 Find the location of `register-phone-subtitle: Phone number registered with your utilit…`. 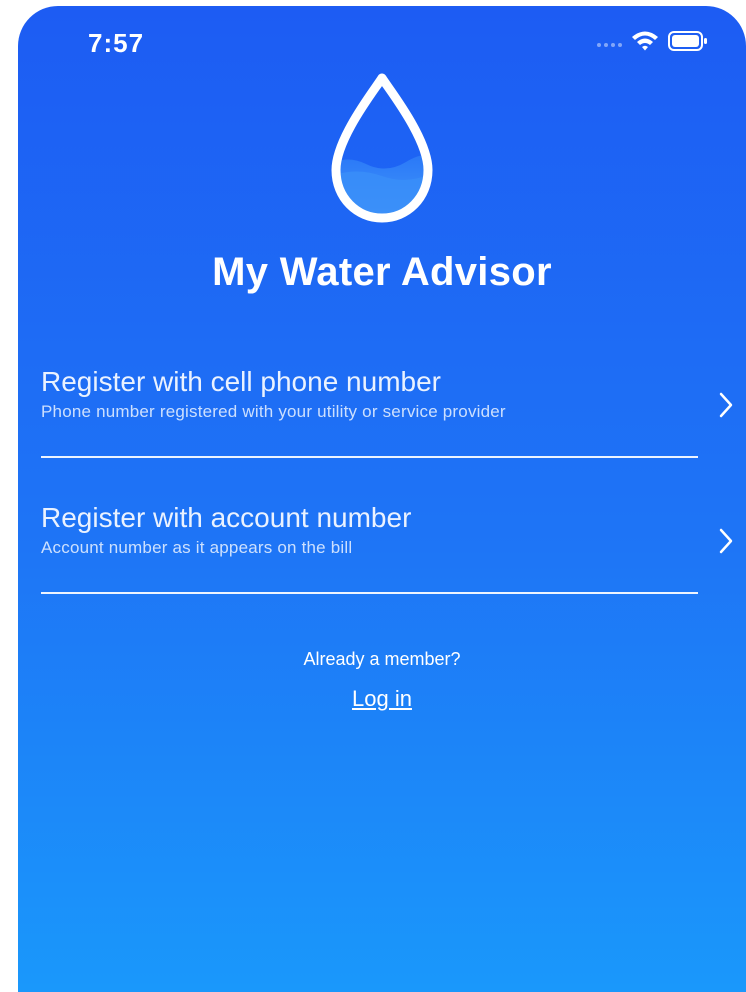

register-phone-subtitle: Phone number registered with your utilit… is located at coordinates (273, 411).